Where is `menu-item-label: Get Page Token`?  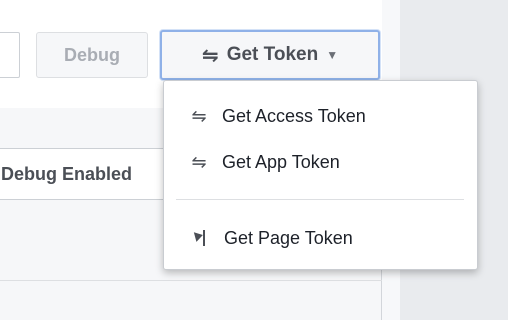 menu-item-label: Get Page Token is located at coordinates (288, 237).